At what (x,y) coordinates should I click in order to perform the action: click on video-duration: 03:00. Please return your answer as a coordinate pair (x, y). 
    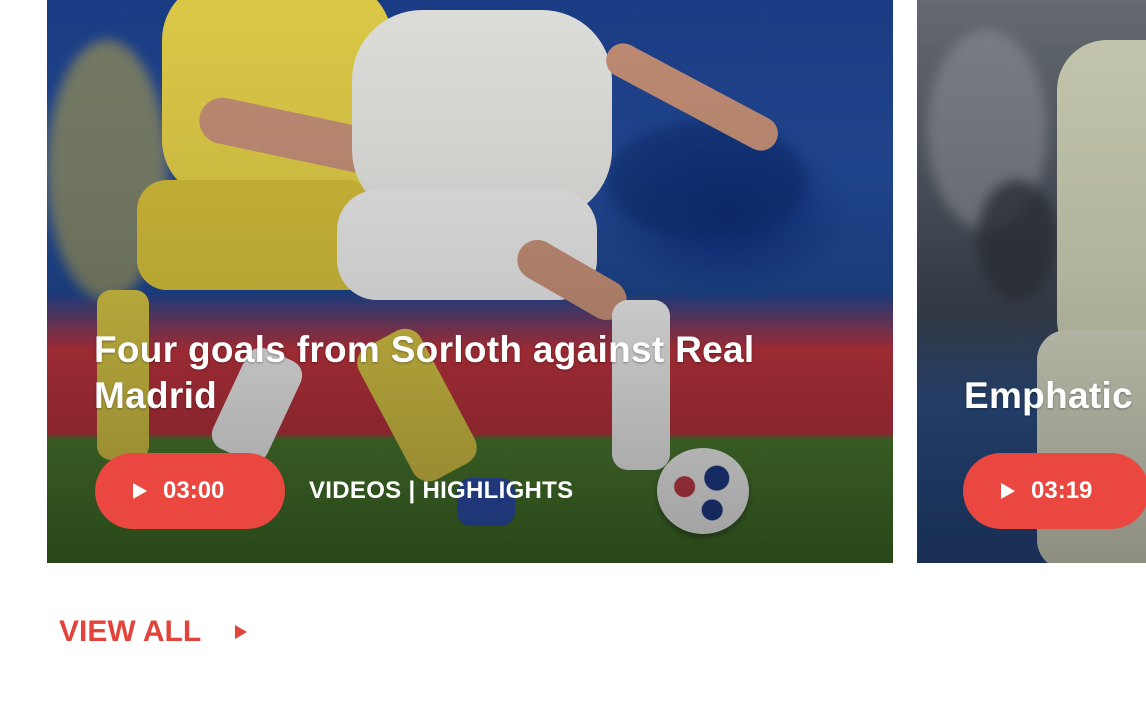
    Looking at the image, I should click on (194, 490).